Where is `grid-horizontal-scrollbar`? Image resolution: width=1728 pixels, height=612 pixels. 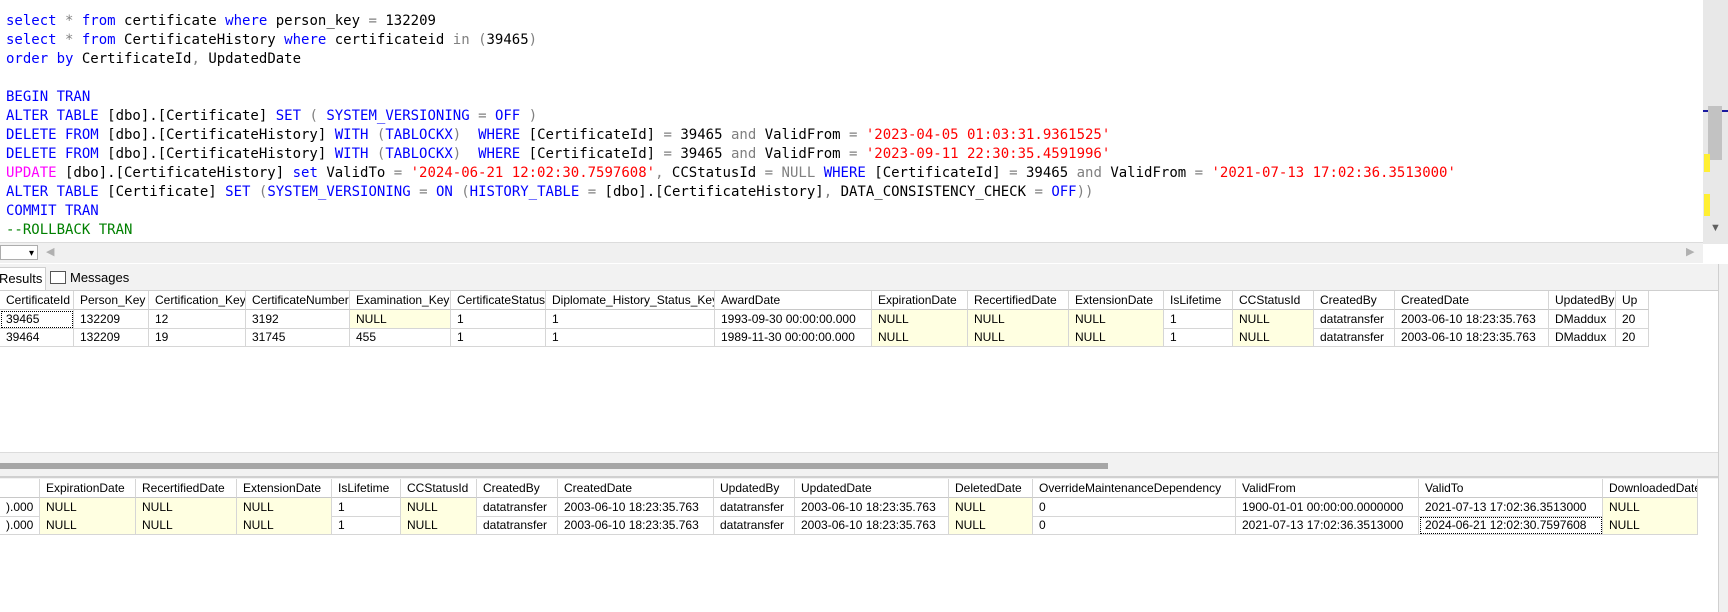
grid-horizontal-scrollbar is located at coordinates (859, 465).